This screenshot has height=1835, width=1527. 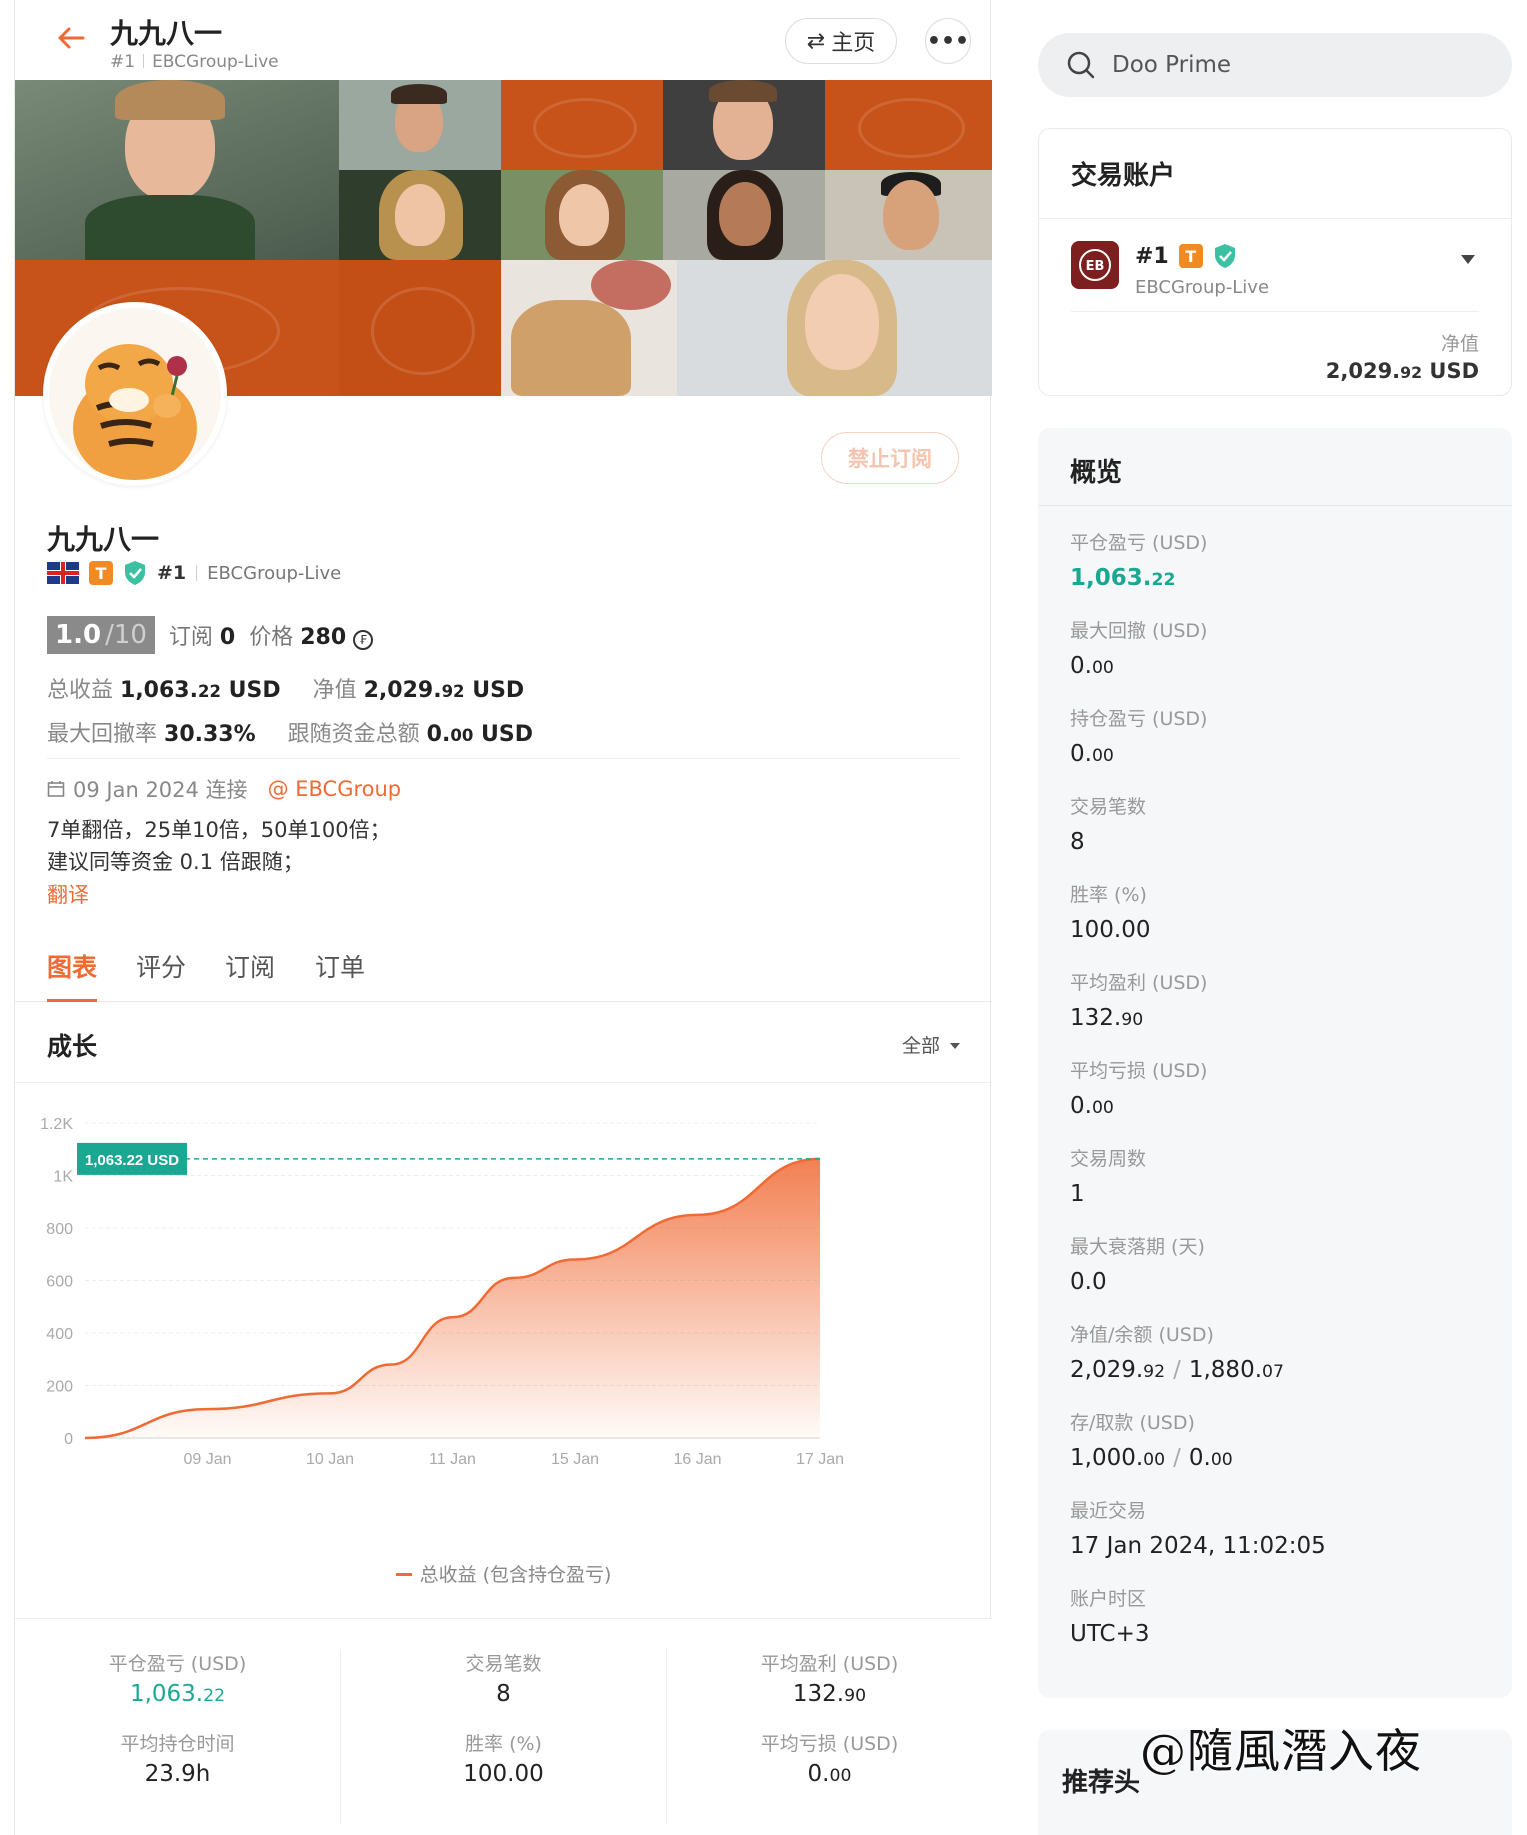 I want to click on growth-header: 成长 全部, so click(x=503, y=1043).